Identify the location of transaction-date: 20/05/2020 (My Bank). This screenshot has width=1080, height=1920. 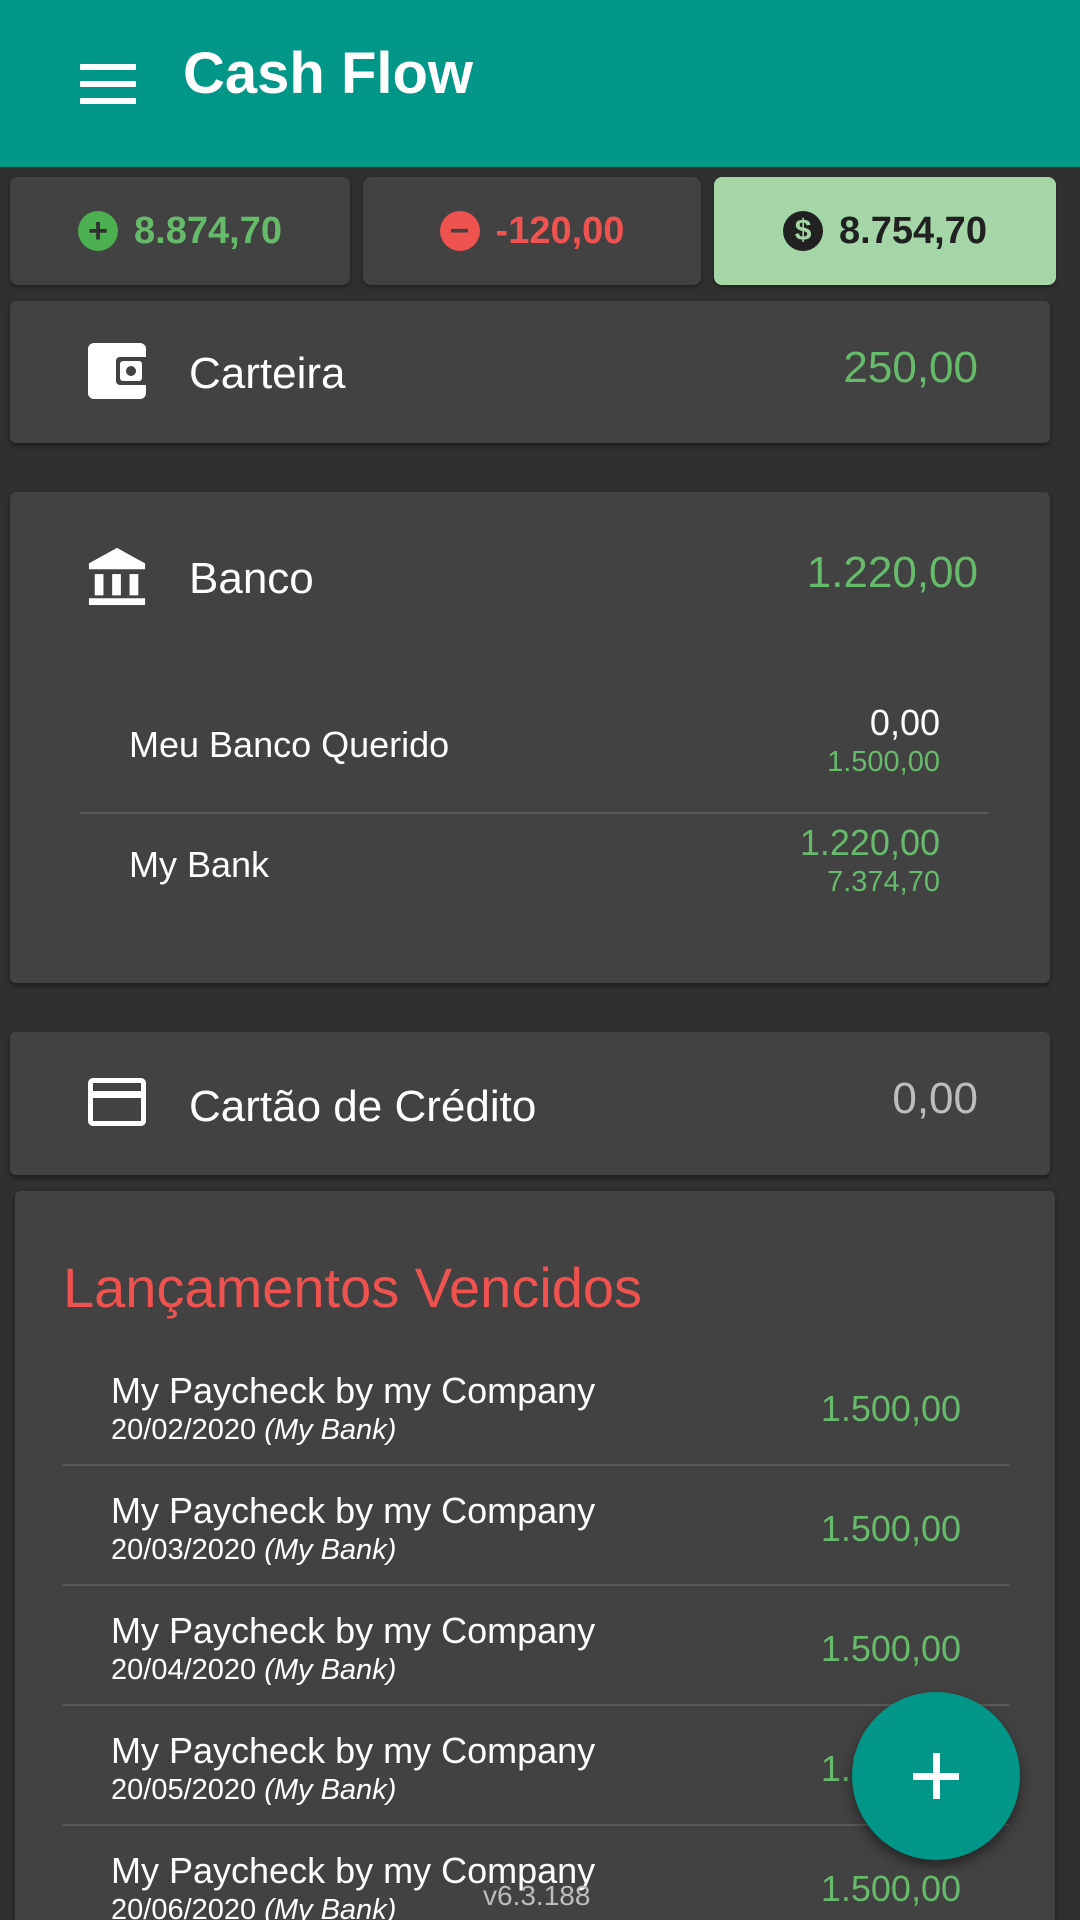
(254, 1790).